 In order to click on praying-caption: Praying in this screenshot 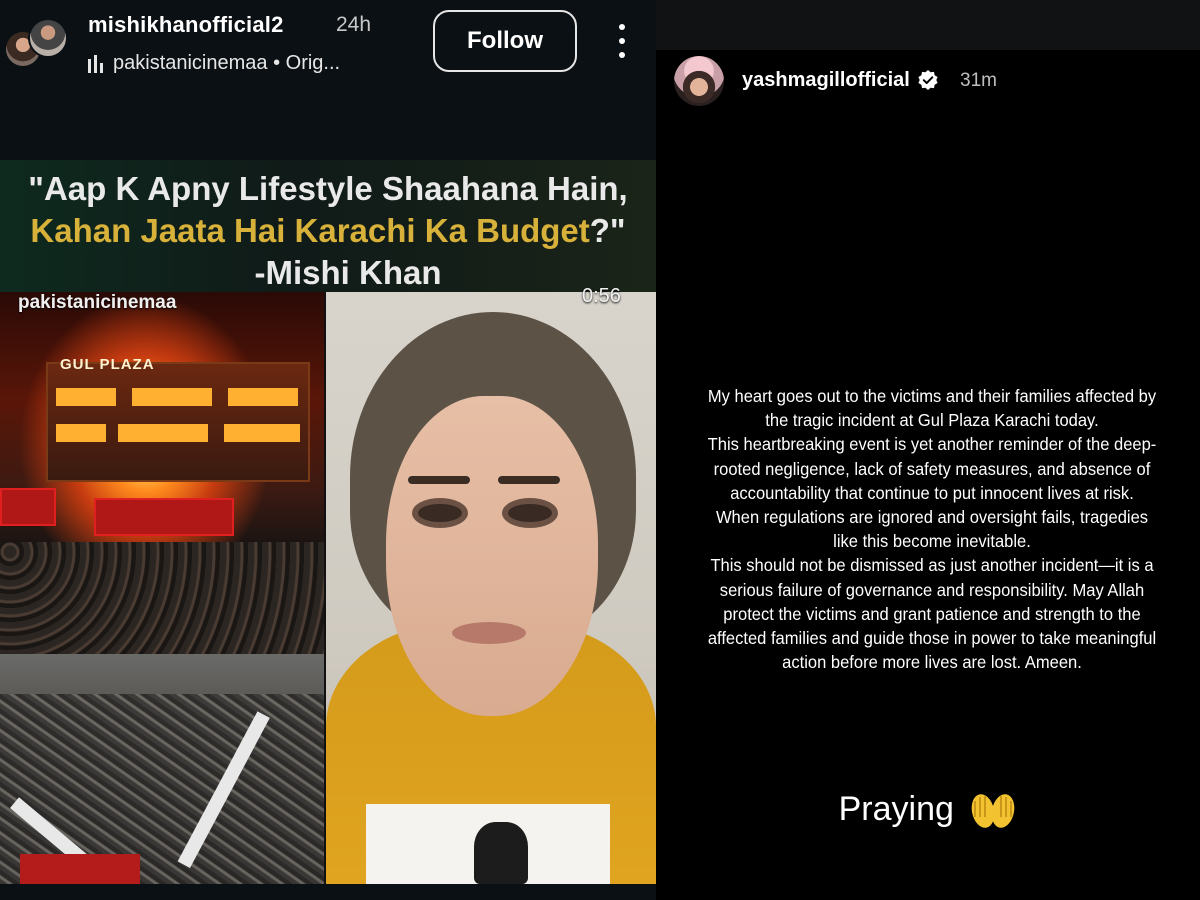, I will do `click(928, 810)`.